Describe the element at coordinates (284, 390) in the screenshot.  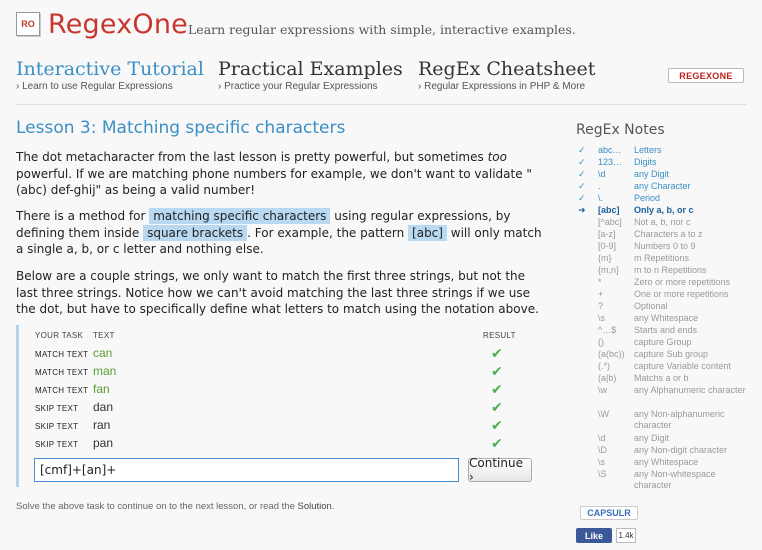
I see `exercise-row: MATCH TEXT fan ✔` at that location.